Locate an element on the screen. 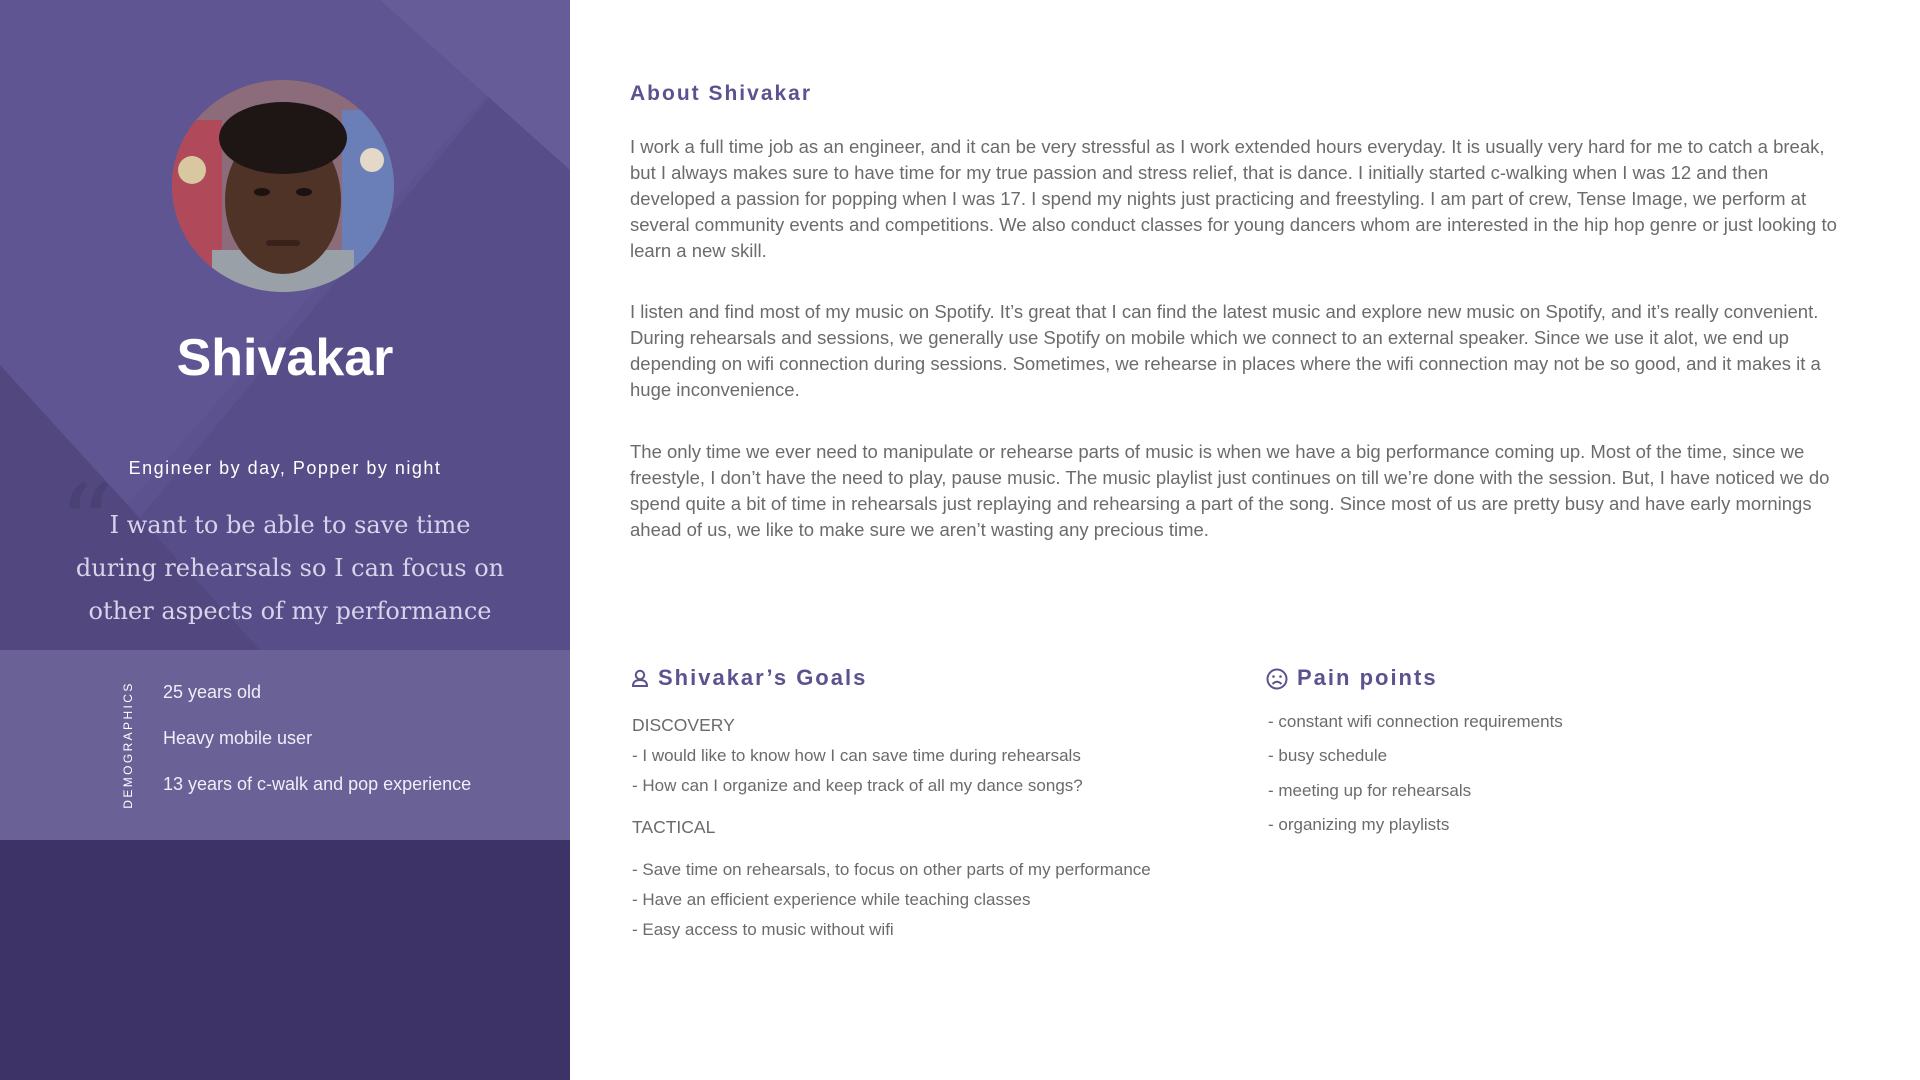 The image size is (1920, 1080). pain-point-item: - meeting up for rehearsals is located at coordinates (1370, 790).